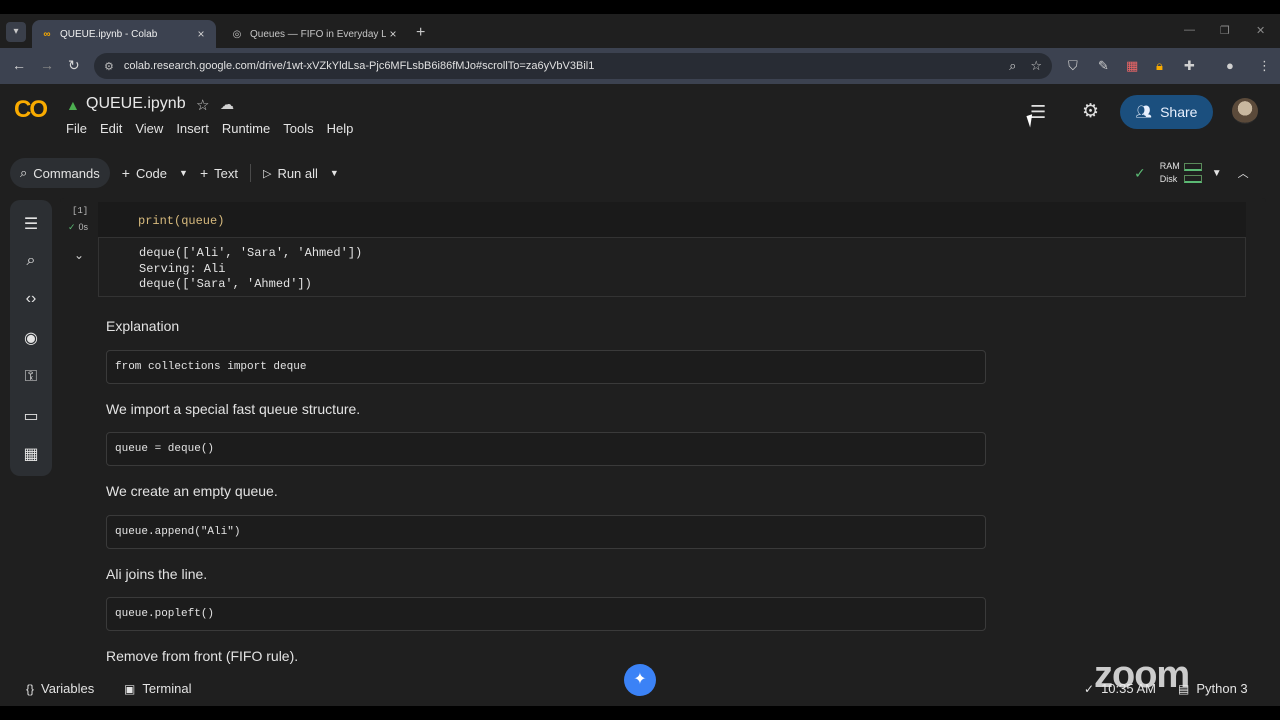 Image resolution: width=1280 pixels, height=720 pixels. What do you see at coordinates (1090, 111) in the screenshot?
I see `gear-icon: ⚙` at bounding box center [1090, 111].